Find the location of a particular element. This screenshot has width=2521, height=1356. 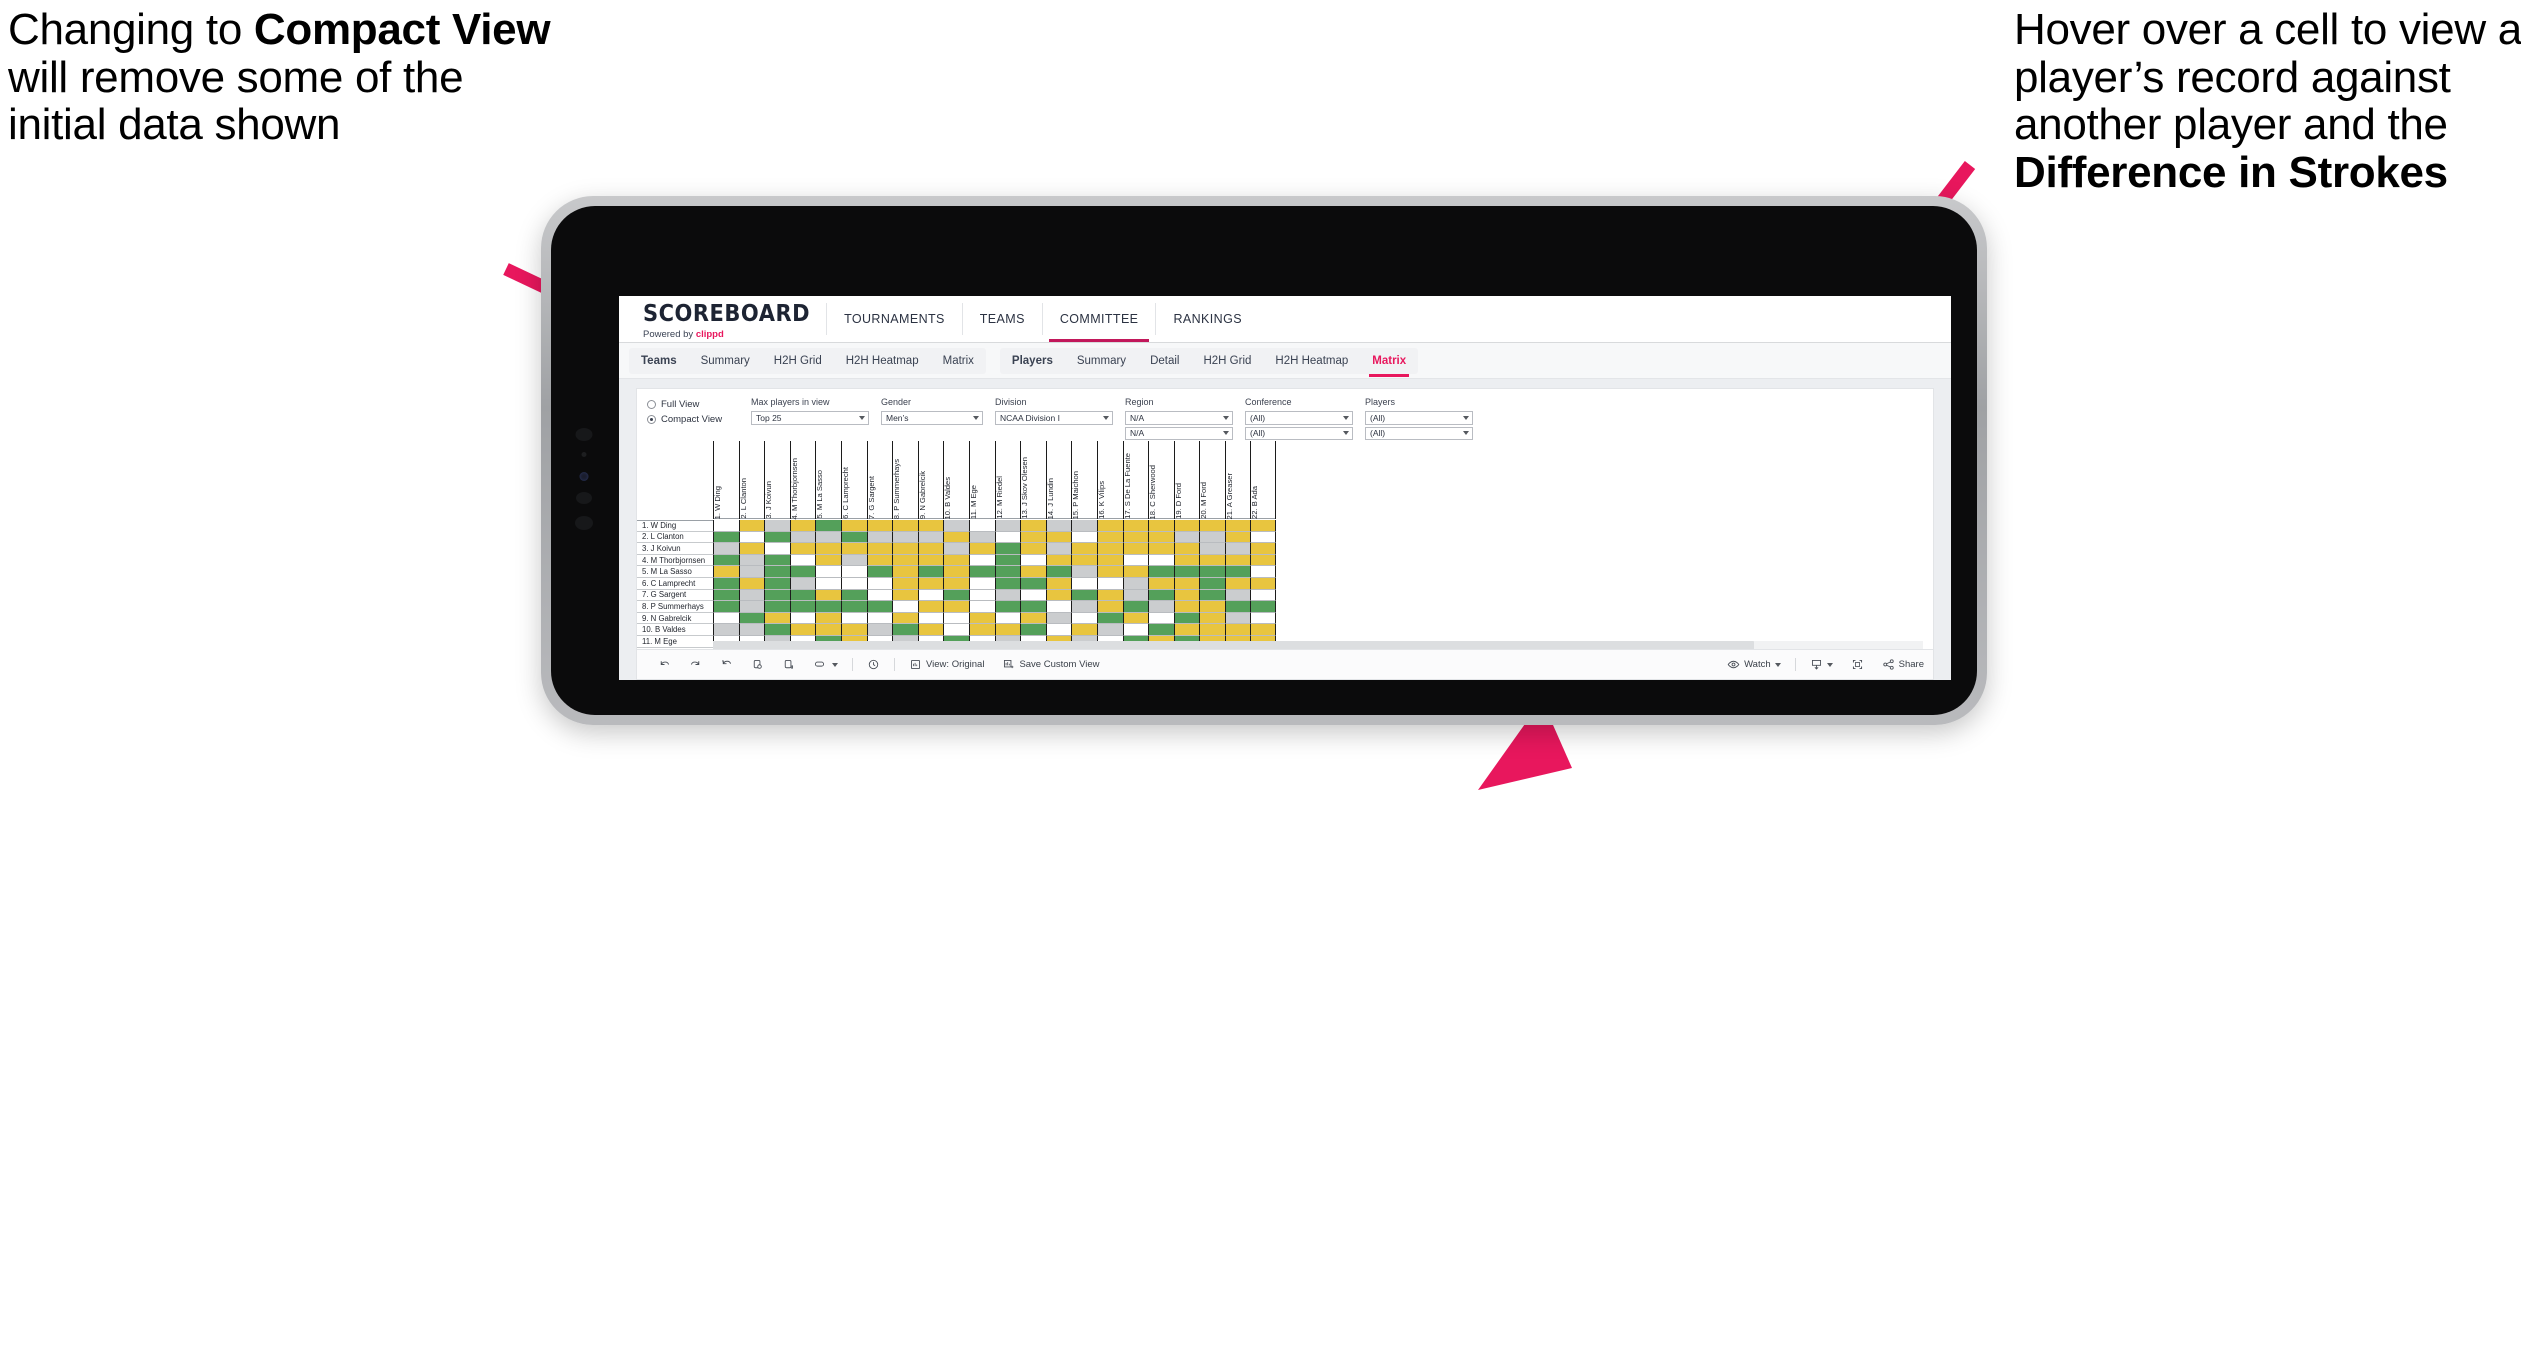

subtab-players-h2h-heatmap: H2H Heatmap is located at coordinates (1311, 361).